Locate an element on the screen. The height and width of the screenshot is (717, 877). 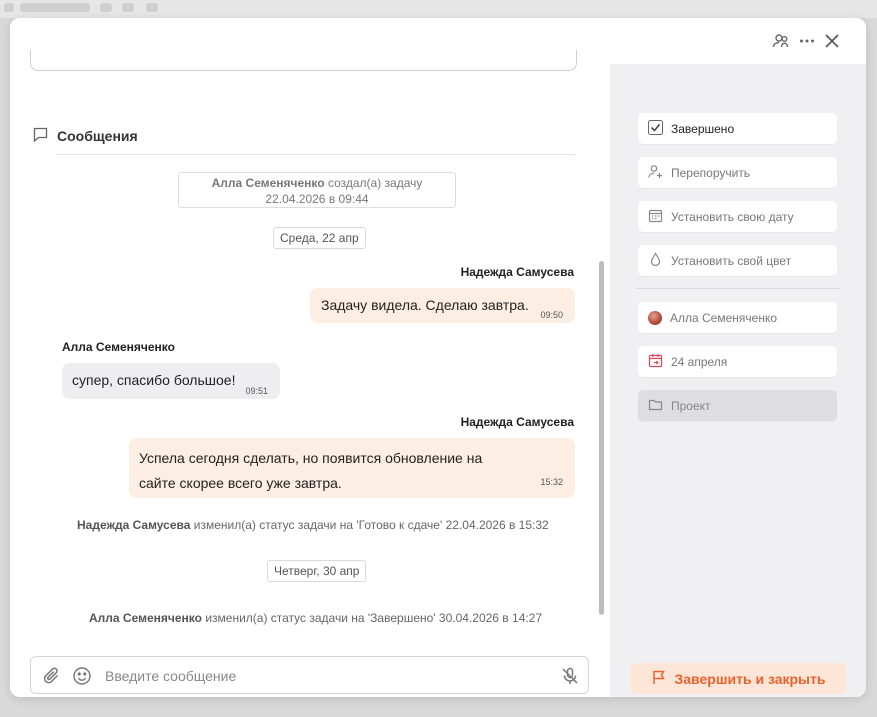
set-date-label: Установить свою дату is located at coordinates (732, 216).